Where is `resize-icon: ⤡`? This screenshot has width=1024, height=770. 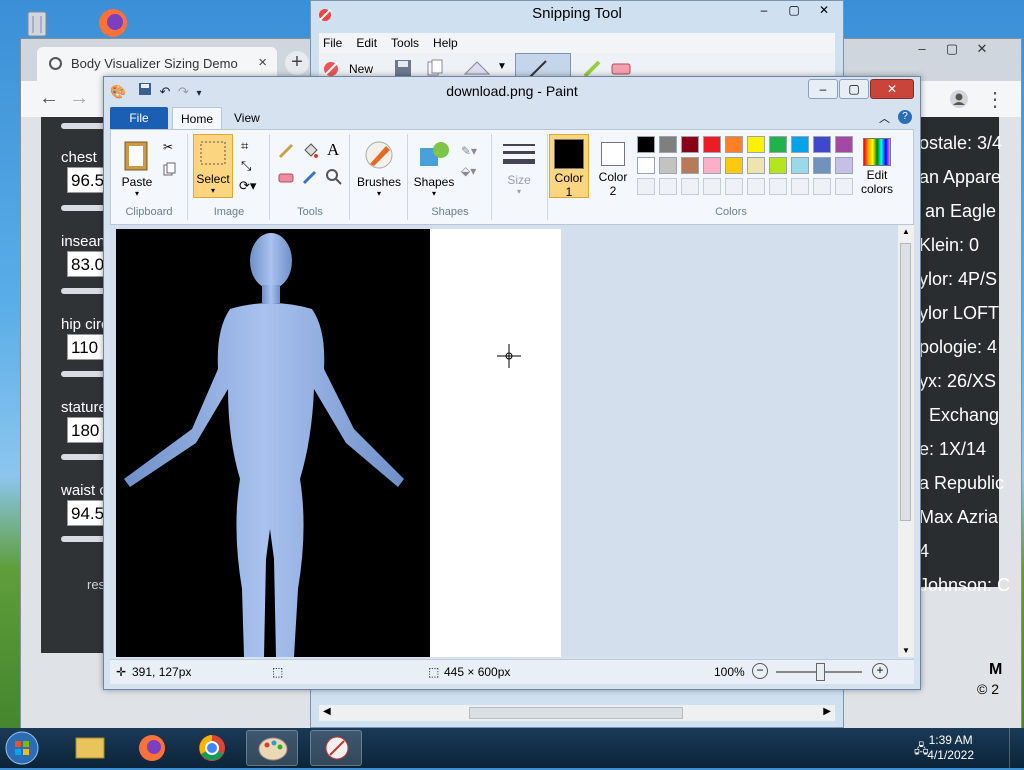
resize-icon: ⤡ is located at coordinates (246, 166).